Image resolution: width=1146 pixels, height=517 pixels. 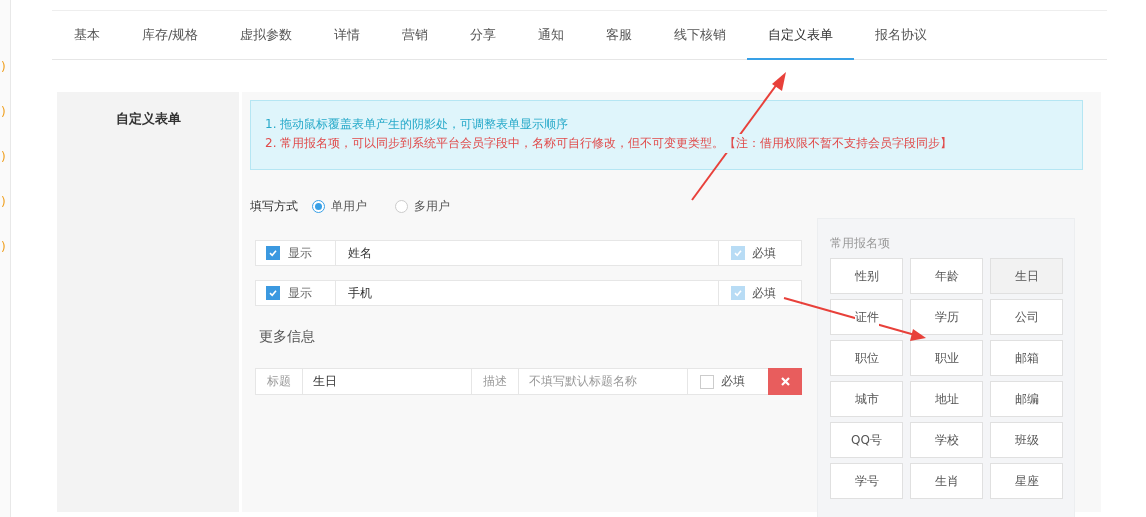 What do you see at coordinates (274, 206) in the screenshot?
I see `fill-mode-label: 填写方式` at bounding box center [274, 206].